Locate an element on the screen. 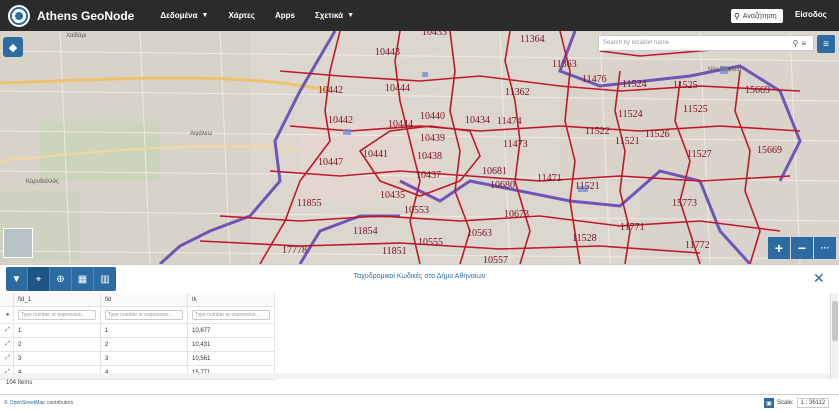  brand-title: Athens GeoNode is located at coordinates (85, 16).